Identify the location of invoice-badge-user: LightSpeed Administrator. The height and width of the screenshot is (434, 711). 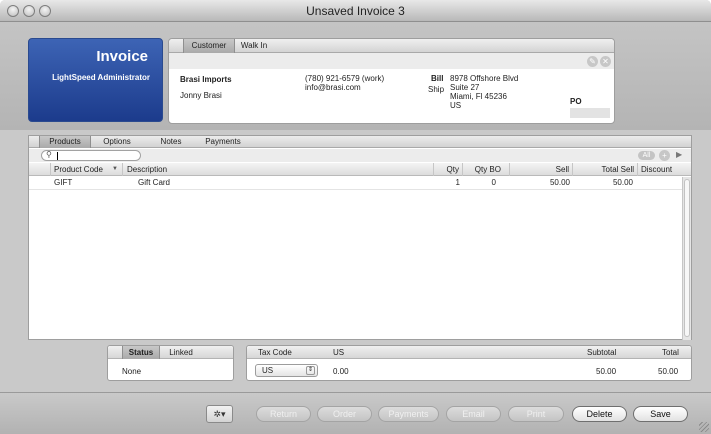
(101, 77).